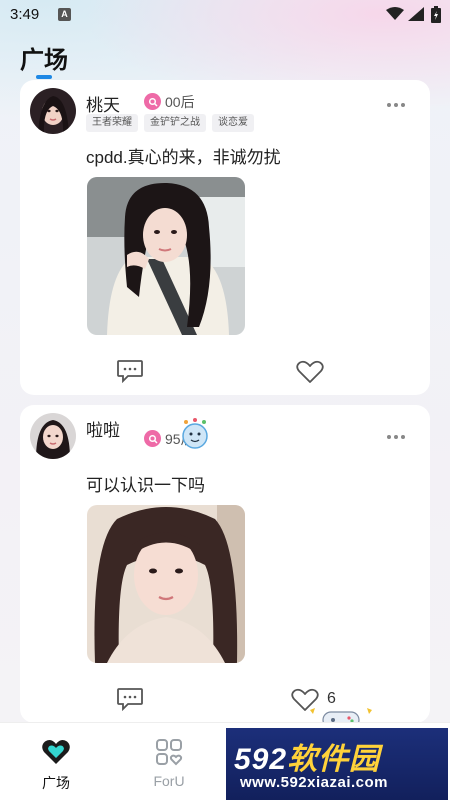  I want to click on tag: 王者荣耀, so click(112, 123).